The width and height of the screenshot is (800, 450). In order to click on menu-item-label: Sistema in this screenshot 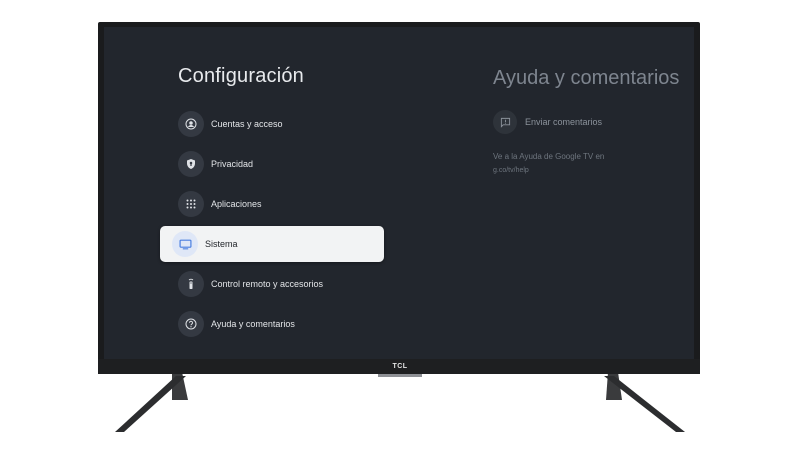, I will do `click(221, 244)`.